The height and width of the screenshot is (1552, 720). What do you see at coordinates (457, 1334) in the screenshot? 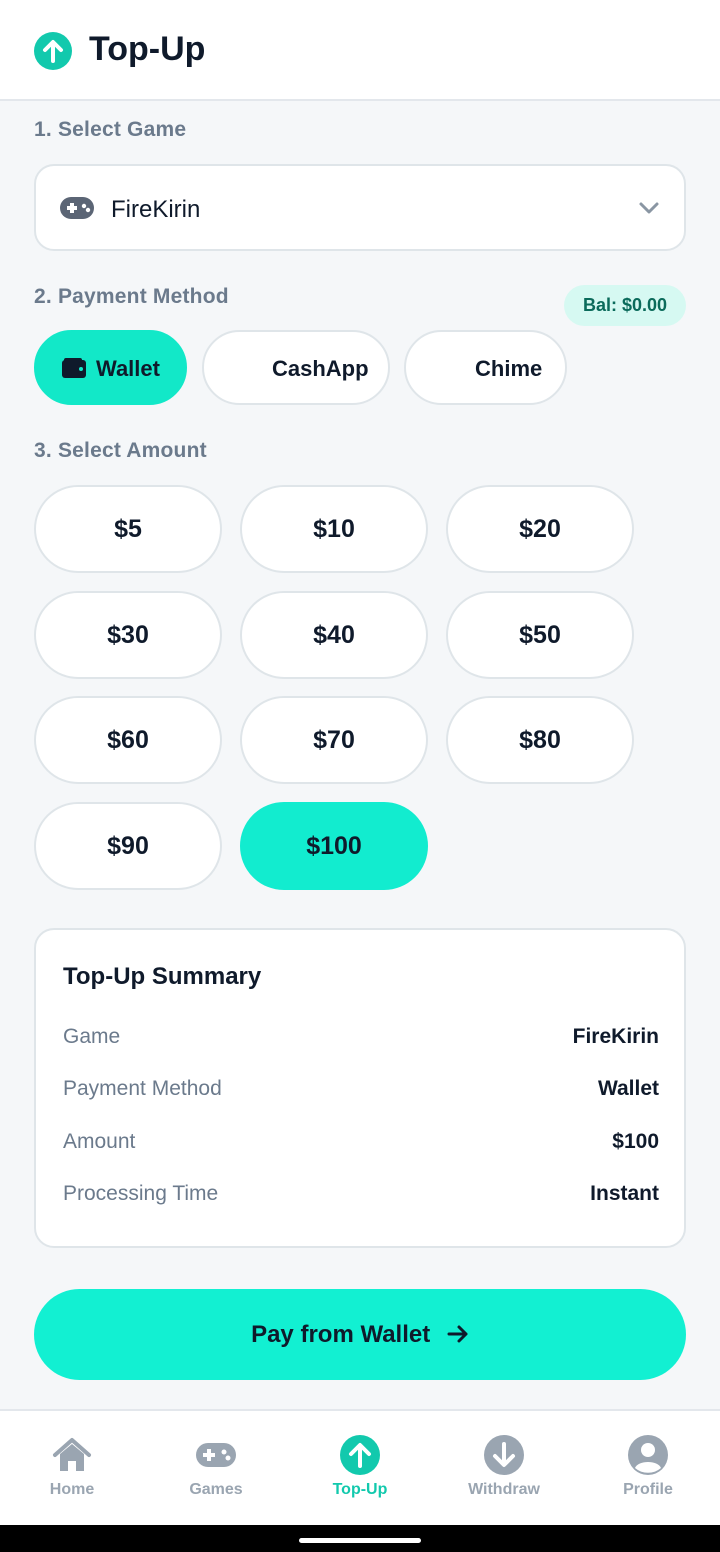
I see `arrow-right-icon` at bounding box center [457, 1334].